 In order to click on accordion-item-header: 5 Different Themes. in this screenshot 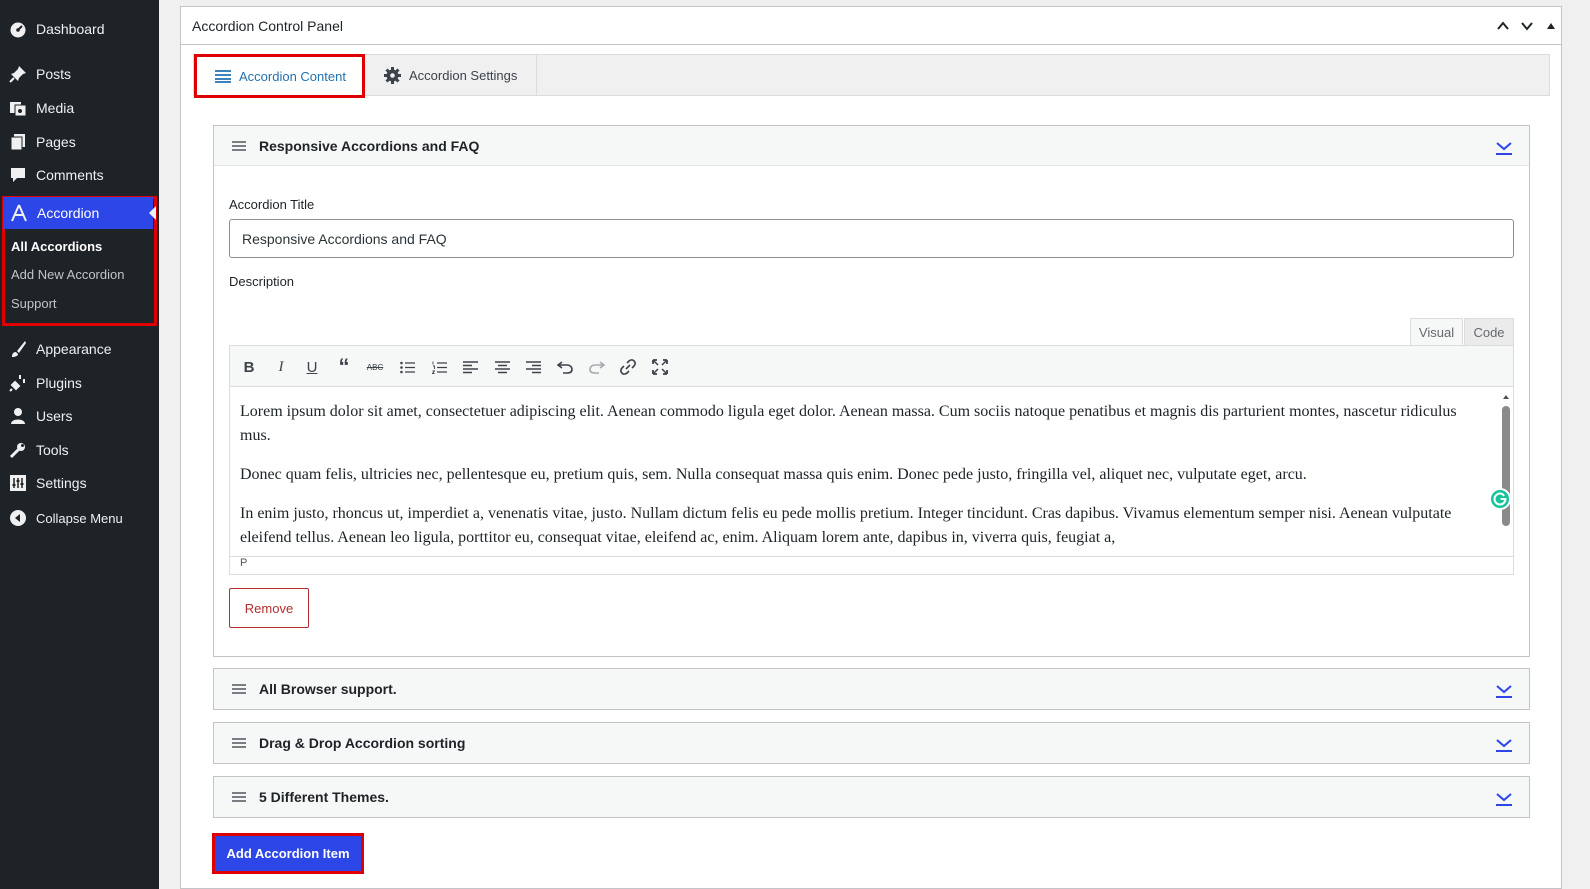, I will do `click(871, 797)`.